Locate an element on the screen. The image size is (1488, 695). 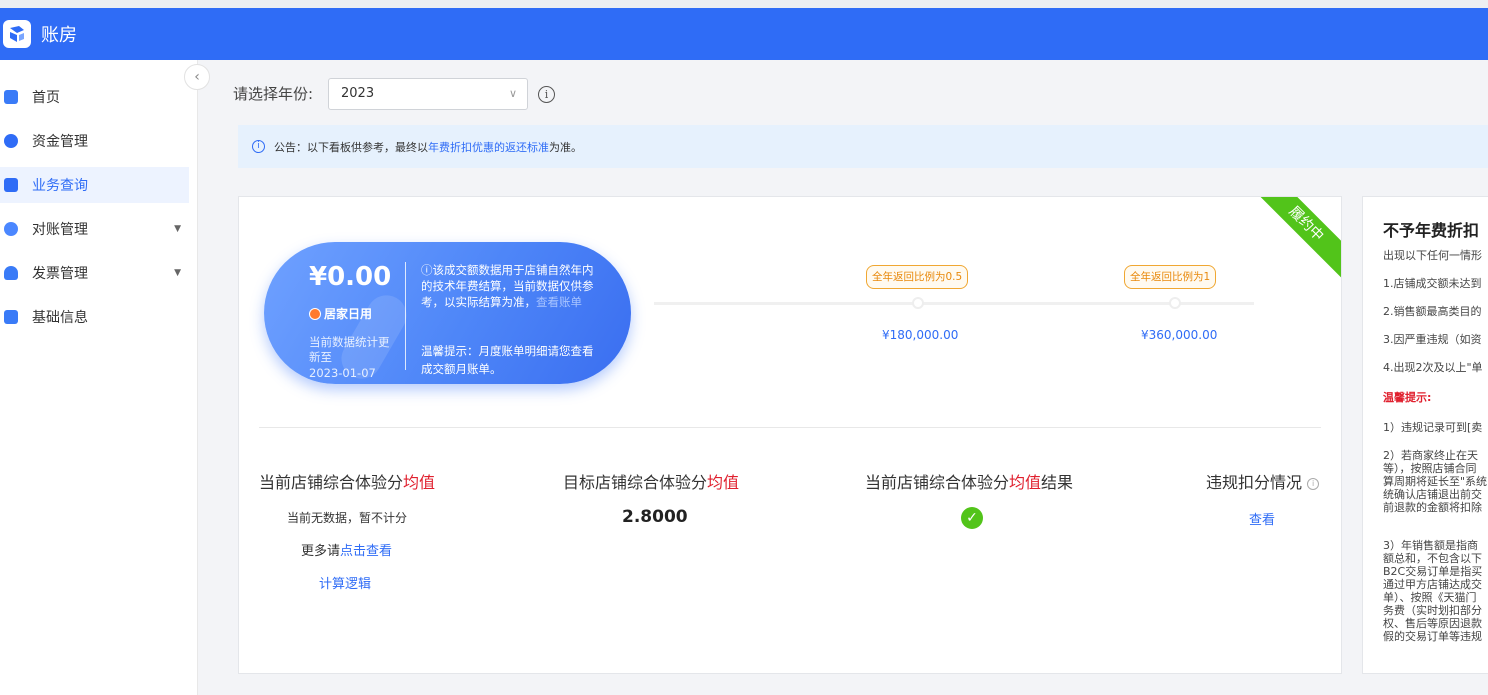
update-date: 2023-01-07 is located at coordinates (342, 373).